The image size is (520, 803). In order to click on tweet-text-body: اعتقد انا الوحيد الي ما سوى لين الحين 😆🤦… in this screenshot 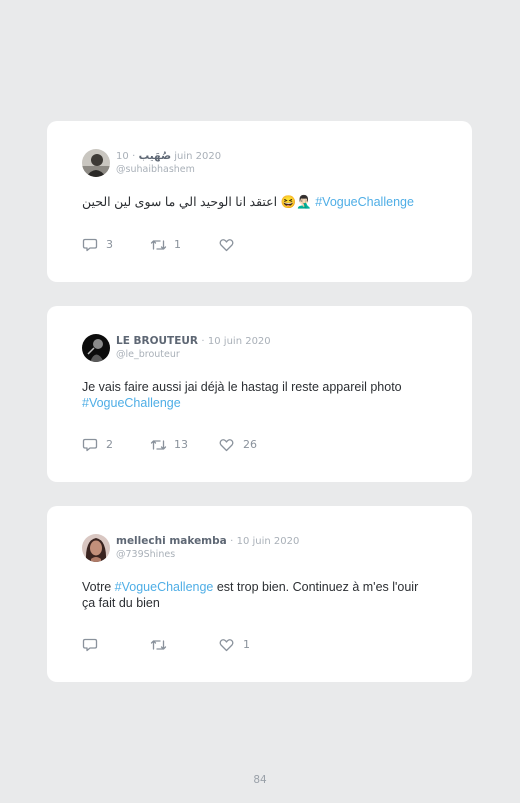, I will do `click(197, 202)`.